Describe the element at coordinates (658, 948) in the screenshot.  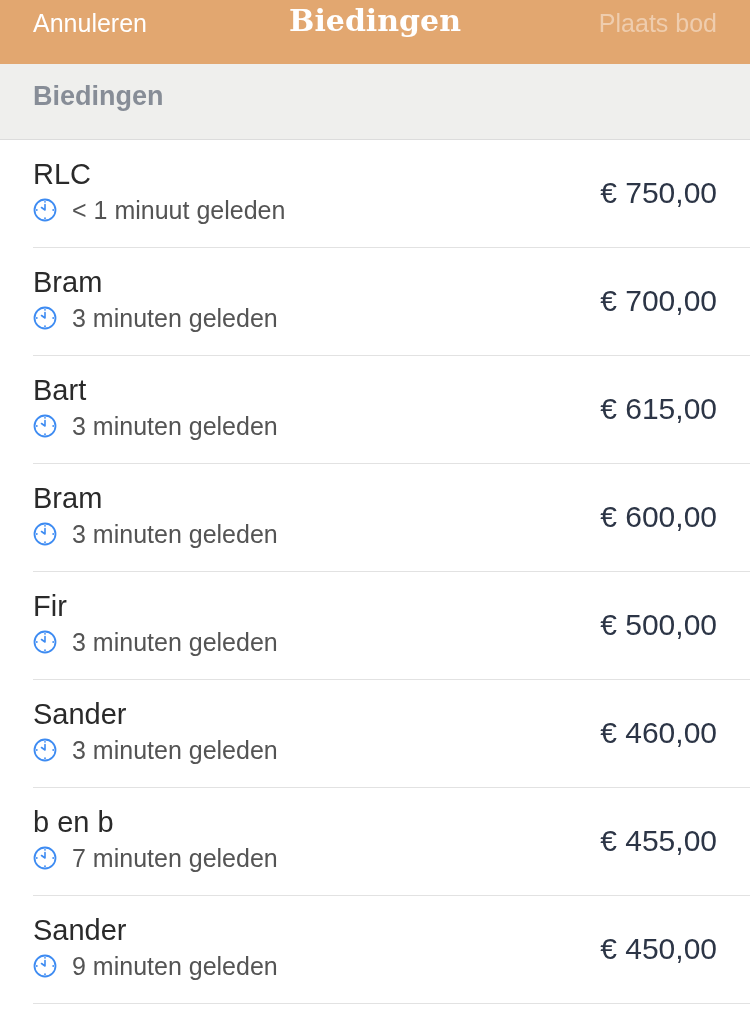
I see `bid-amount: € 450,00` at that location.